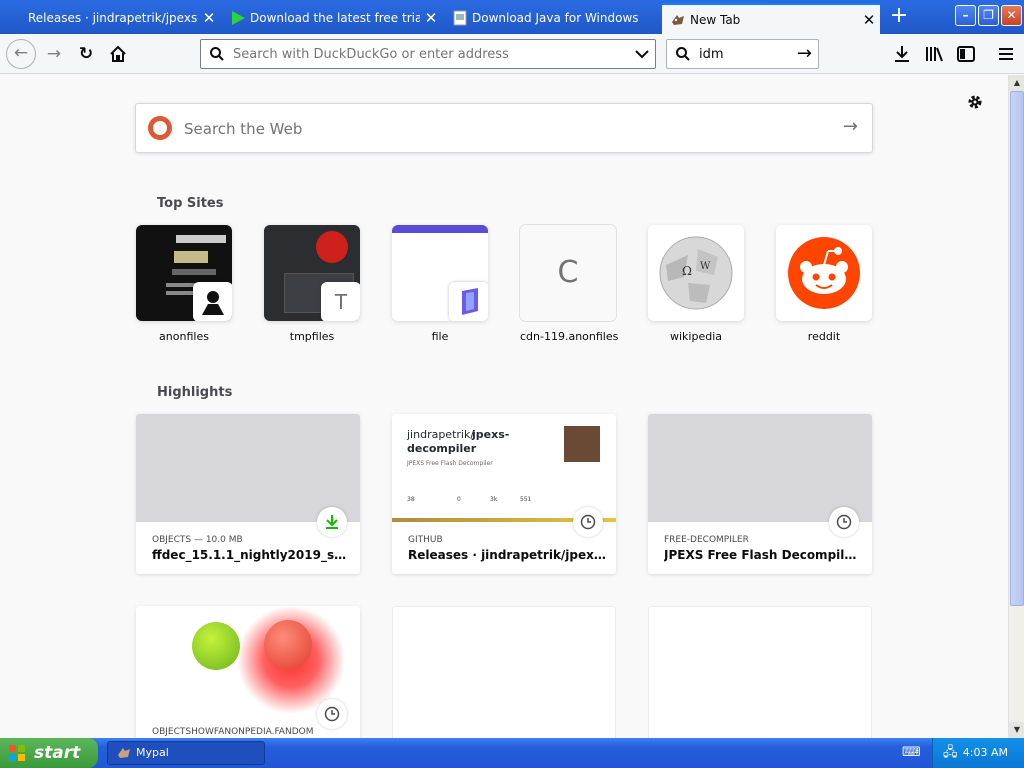 This screenshot has width=1024, height=768. What do you see at coordinates (760, 672) in the screenshot?
I see `highlight-placeholder` at bounding box center [760, 672].